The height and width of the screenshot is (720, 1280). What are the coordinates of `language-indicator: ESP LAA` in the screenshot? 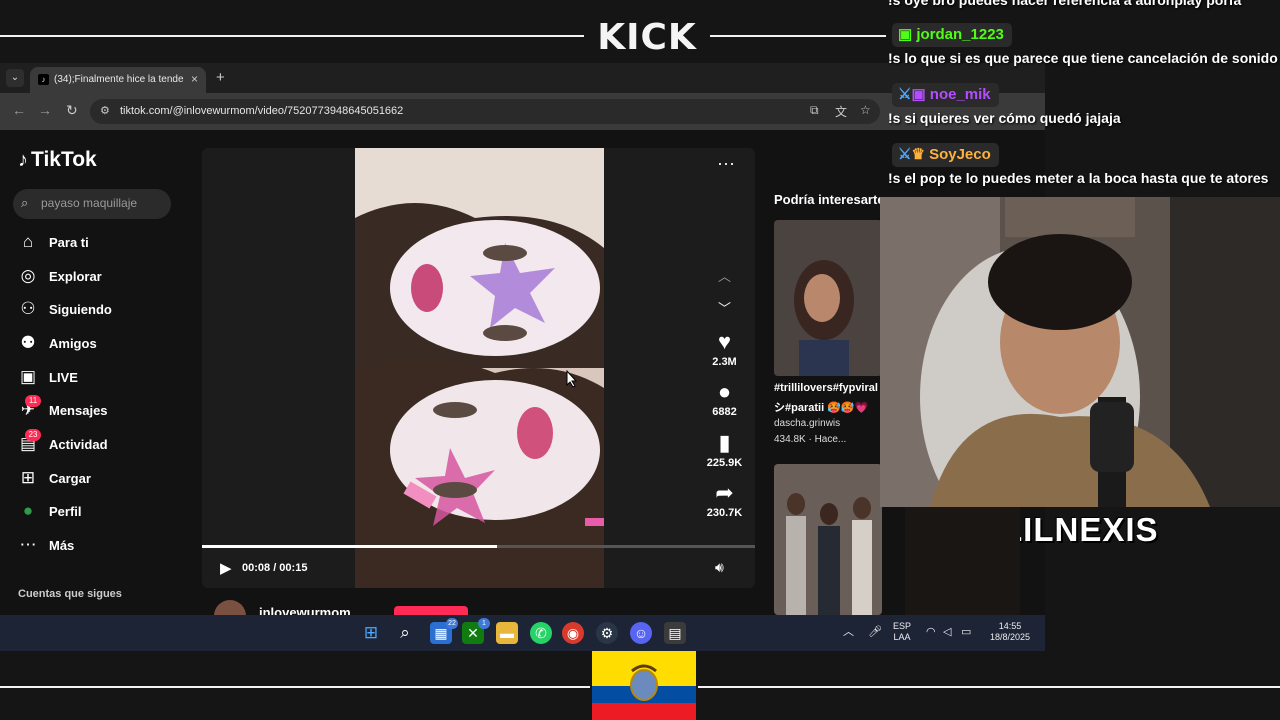 It's located at (902, 632).